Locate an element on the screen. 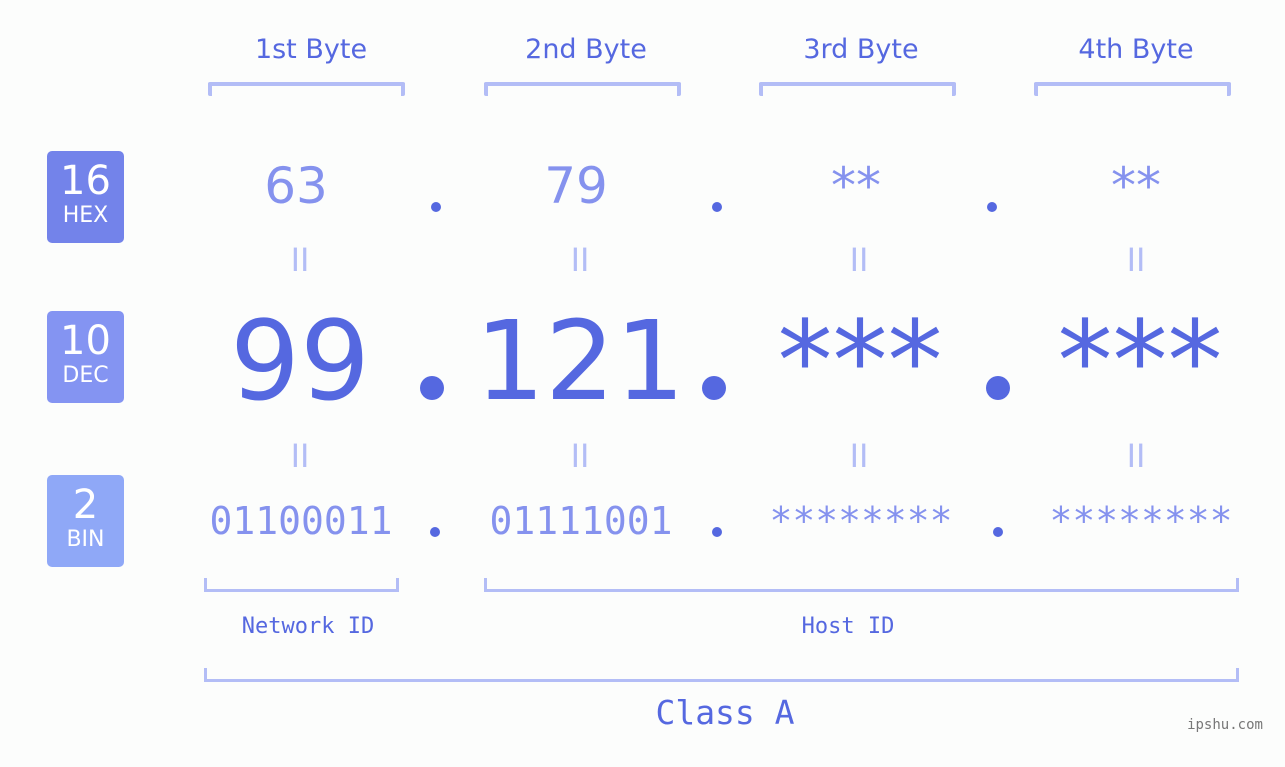  bin-badge: 2 BIN is located at coordinates (85, 521).